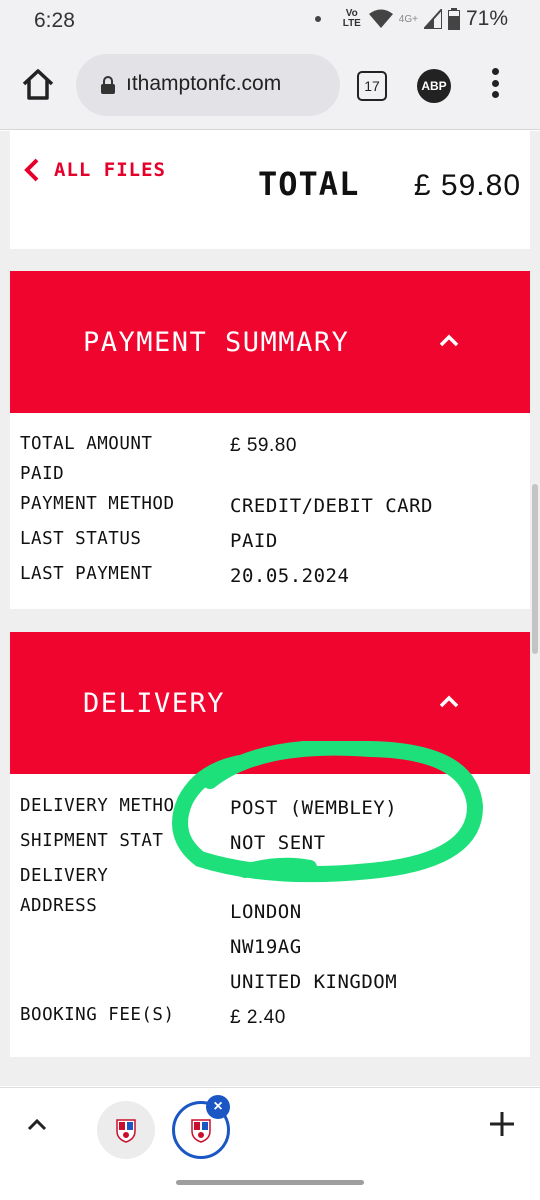 Image resolution: width=540 pixels, height=1200 pixels. What do you see at coordinates (86, 574) in the screenshot?
I see `last-payment-label: LAST PAYMENT` at bounding box center [86, 574].